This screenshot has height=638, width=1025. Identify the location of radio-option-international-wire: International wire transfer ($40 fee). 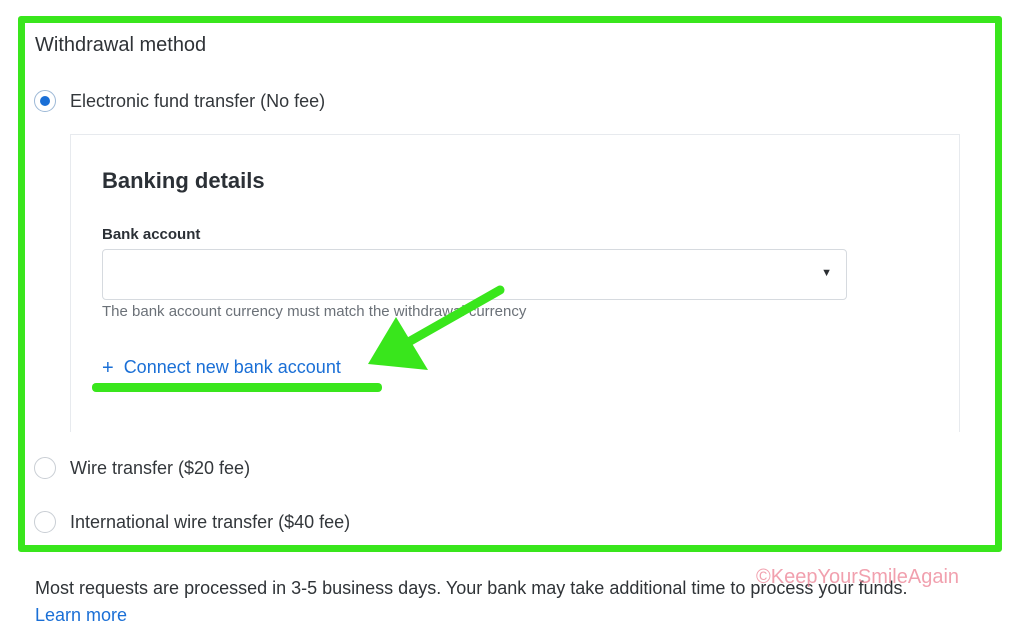
(192, 522).